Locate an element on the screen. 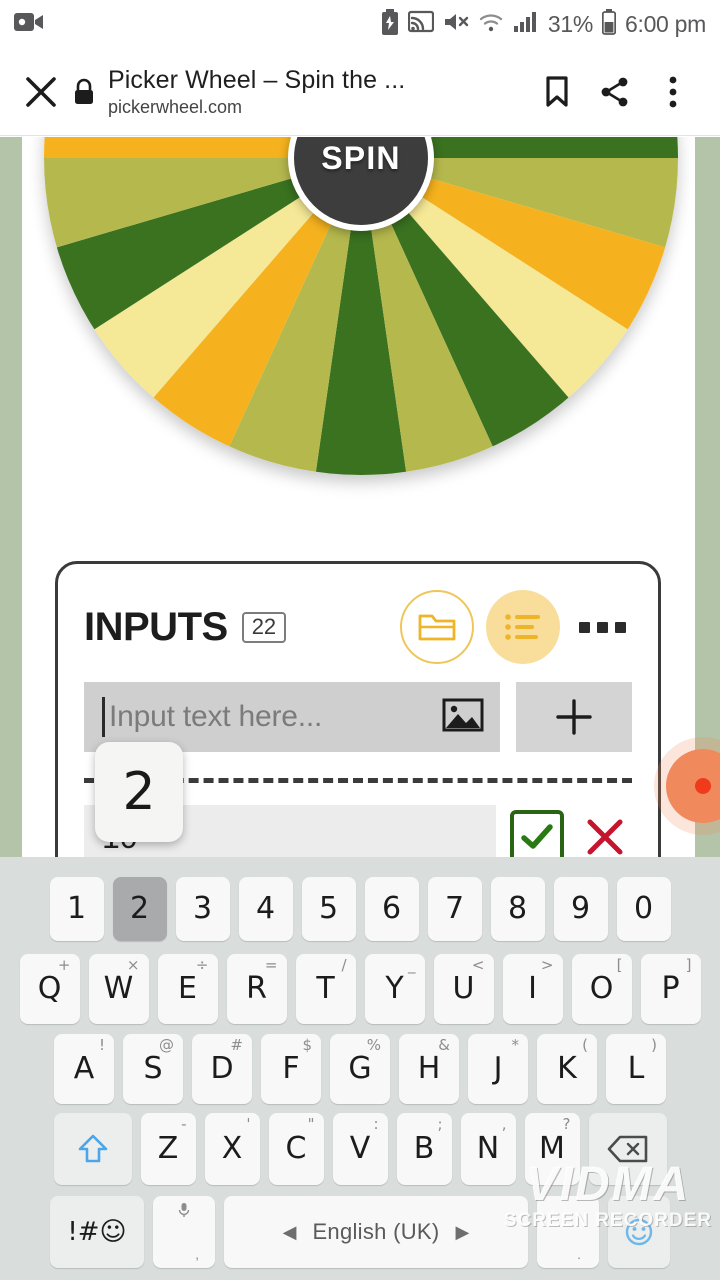 This screenshot has width=720, height=1280. key-x: ' X is located at coordinates (232, 1149).